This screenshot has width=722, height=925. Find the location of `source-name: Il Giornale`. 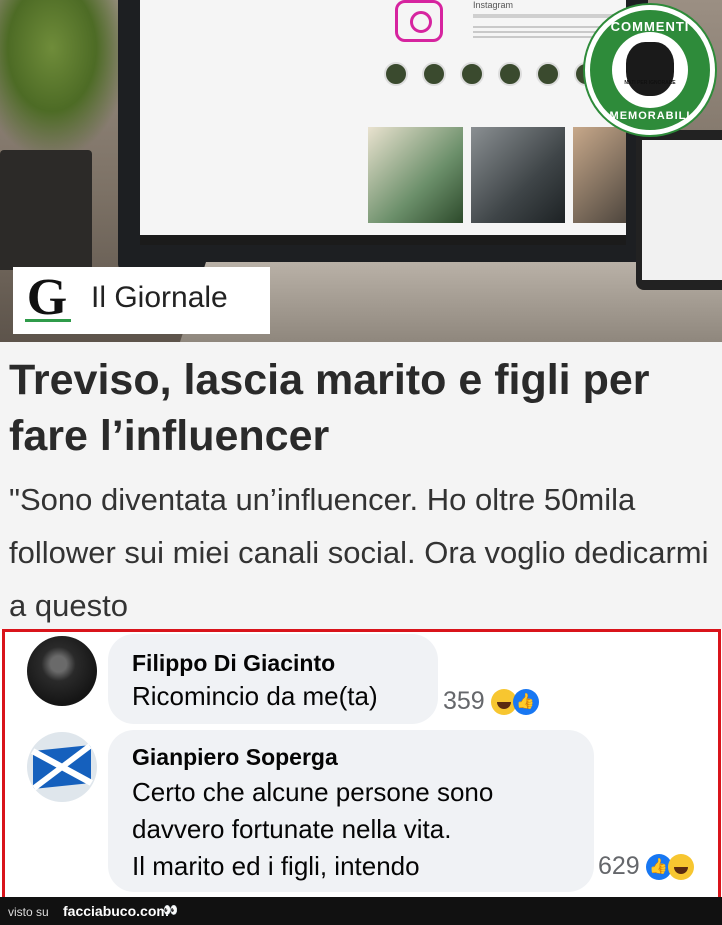

source-name: Il Giornale is located at coordinates (159, 297).